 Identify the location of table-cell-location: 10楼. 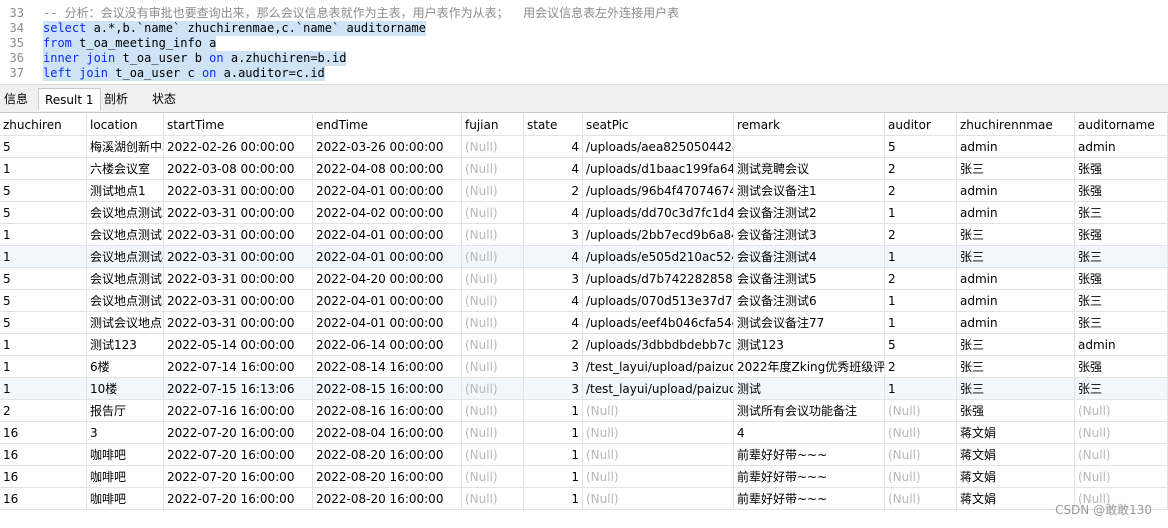
(125, 389).